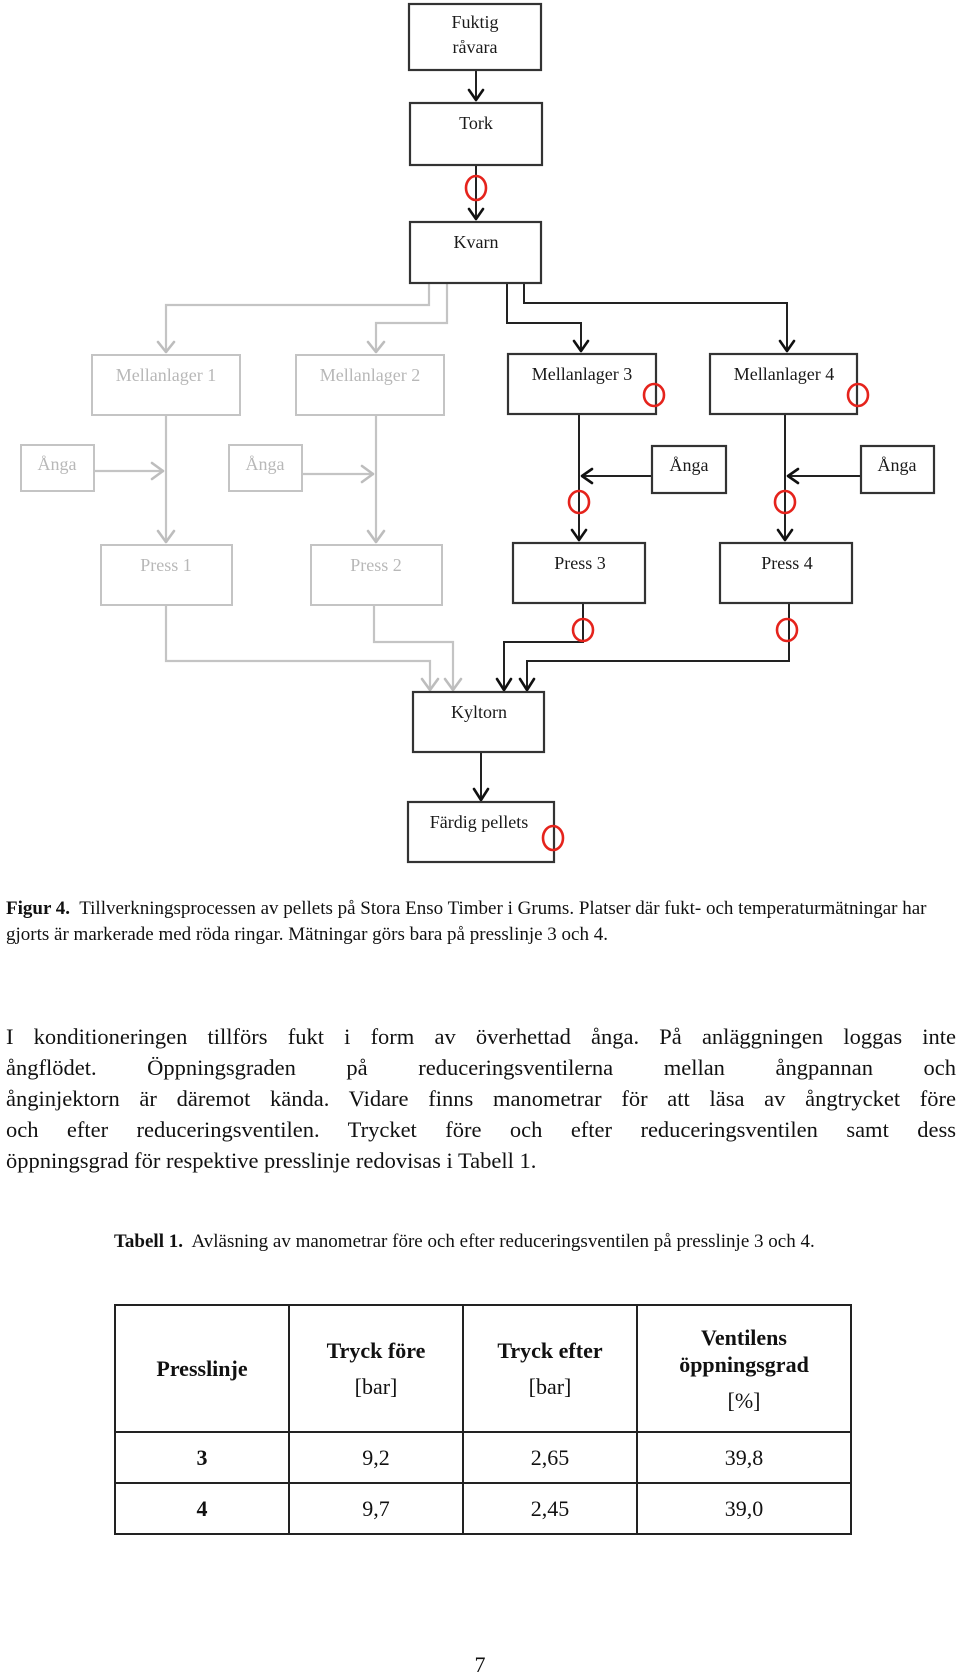 This screenshot has width=960, height=1678. I want to click on node-label: Mellanlager 1, so click(166, 375).